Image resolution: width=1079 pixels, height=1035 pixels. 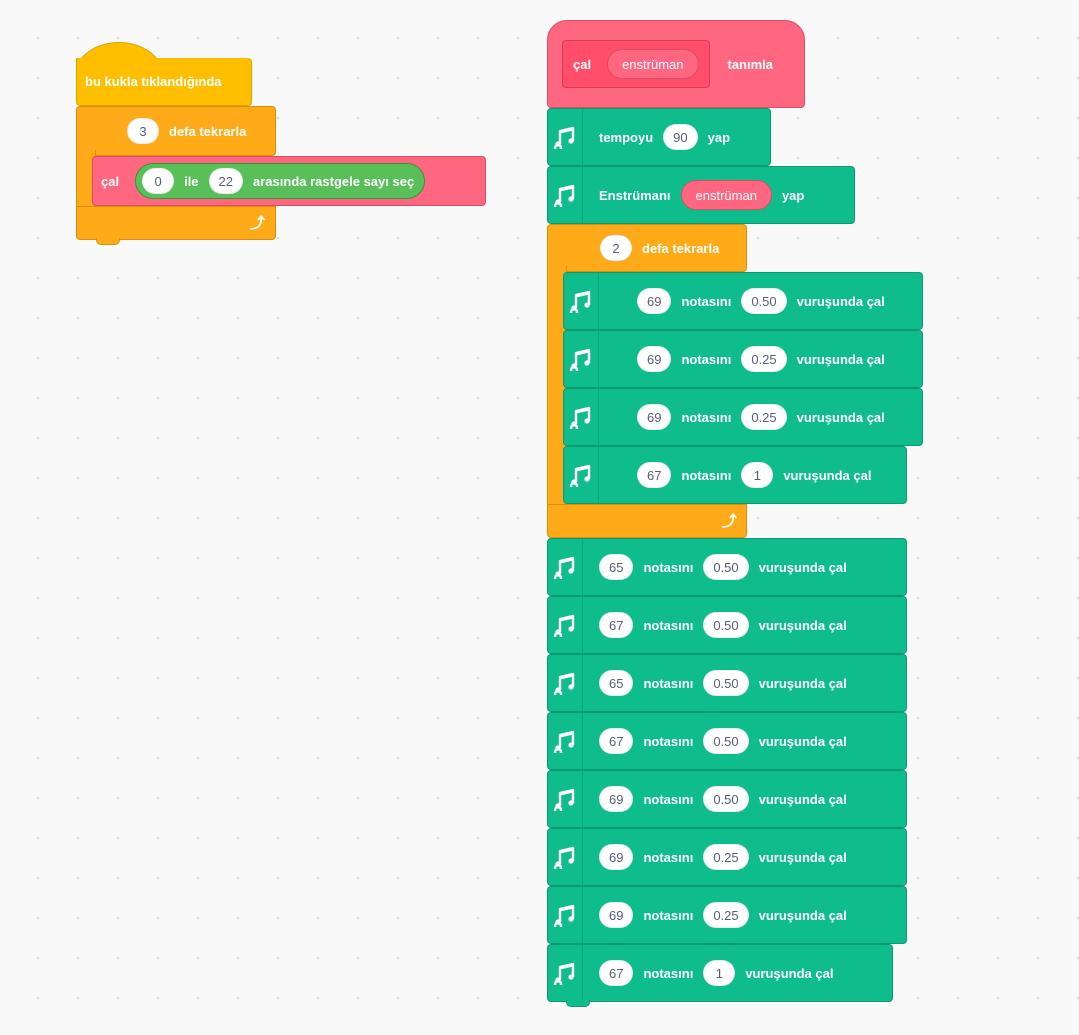 What do you see at coordinates (680, 137) in the screenshot?
I see `tempo-input: 90` at bounding box center [680, 137].